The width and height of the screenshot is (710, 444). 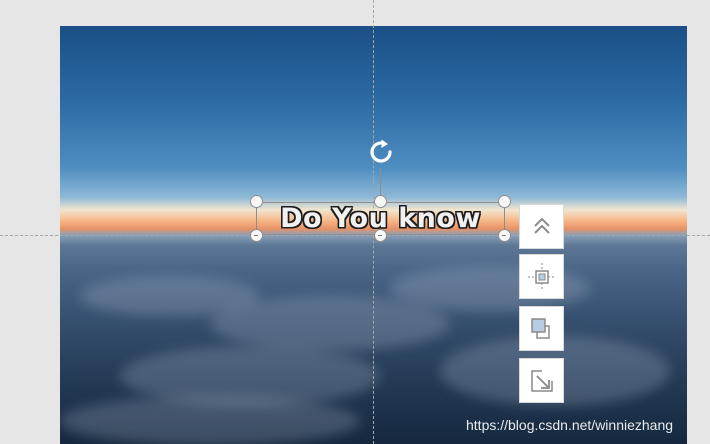 I want to click on center-align-button, so click(x=541, y=276).